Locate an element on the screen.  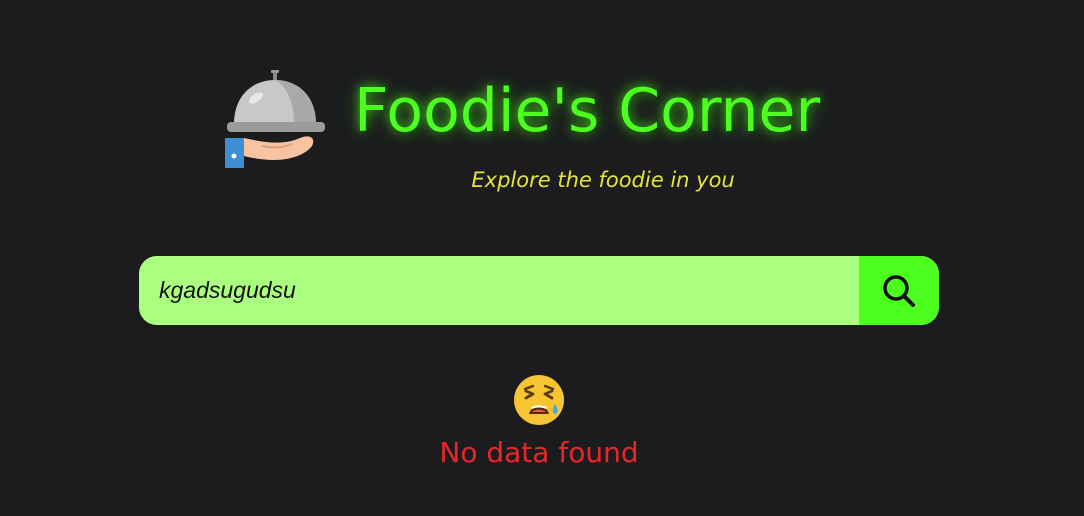
page-subtitle: Explore the foodie in you is located at coordinates (603, 180).